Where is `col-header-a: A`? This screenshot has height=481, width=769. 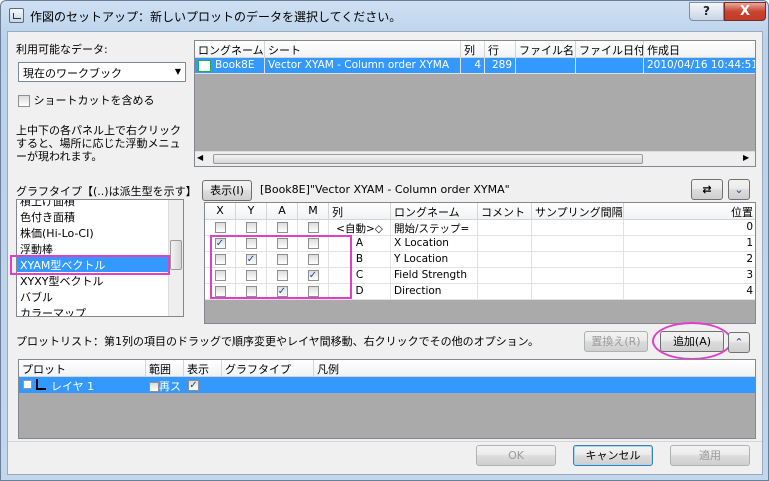 col-header-a: A is located at coordinates (282, 211).